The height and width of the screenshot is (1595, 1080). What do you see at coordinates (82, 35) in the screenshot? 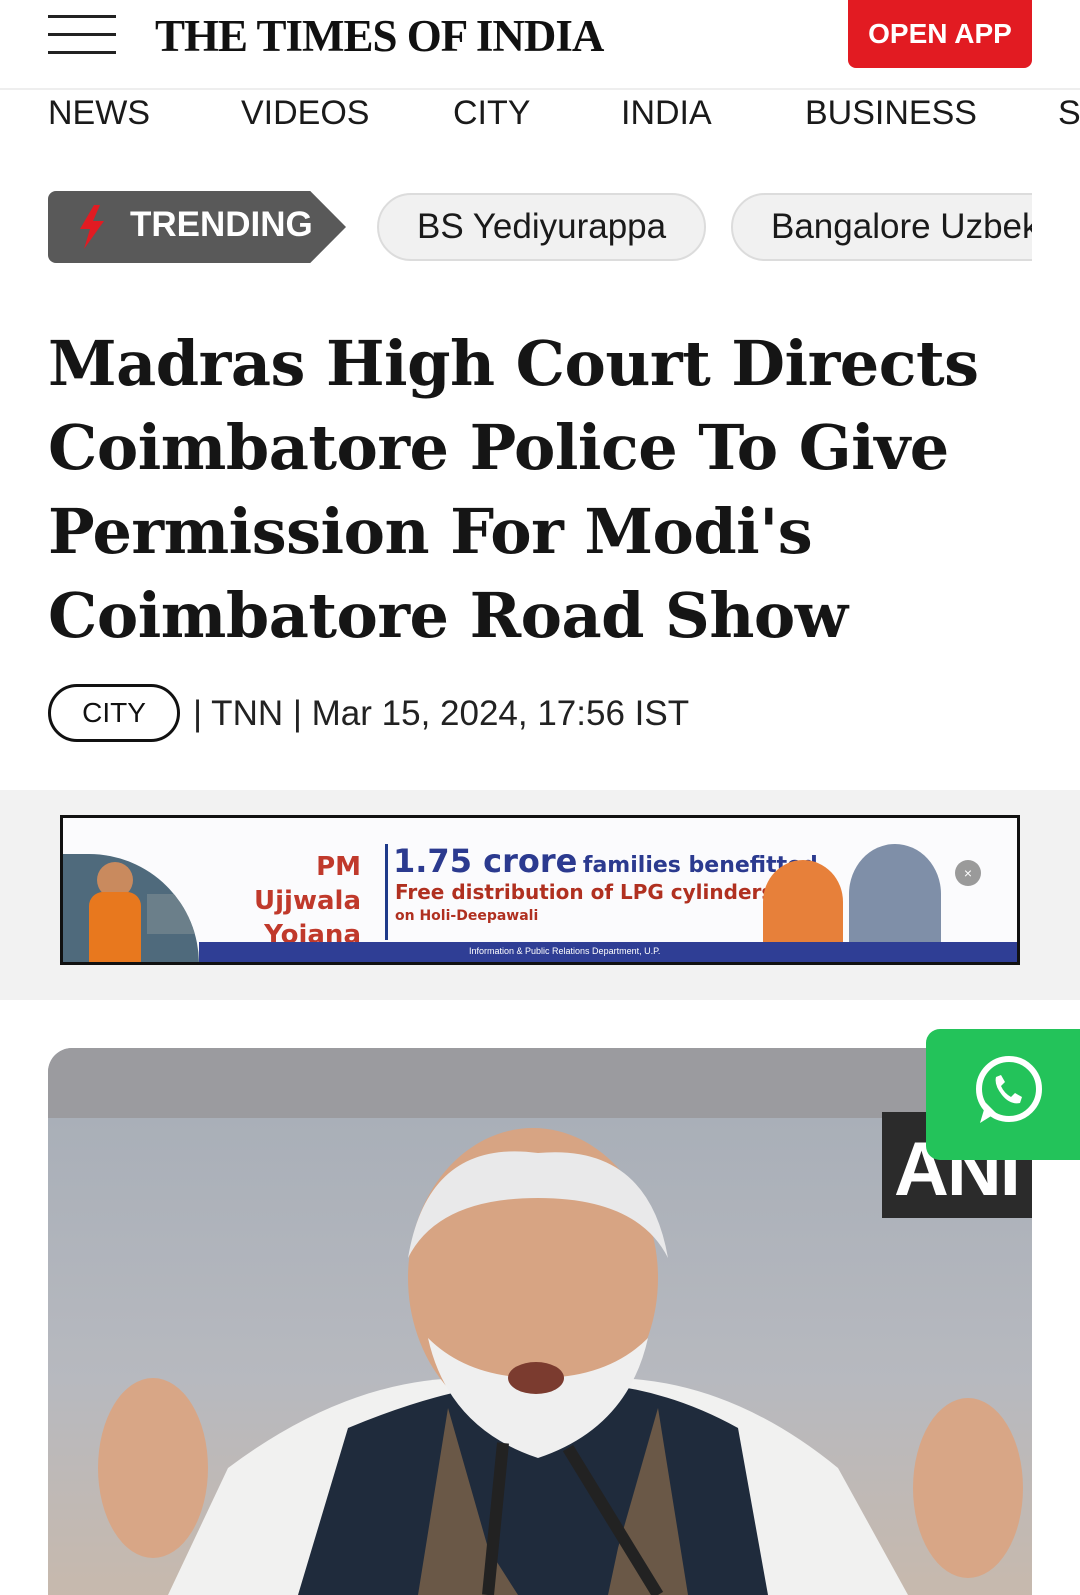
I see `menu-icon` at bounding box center [82, 35].